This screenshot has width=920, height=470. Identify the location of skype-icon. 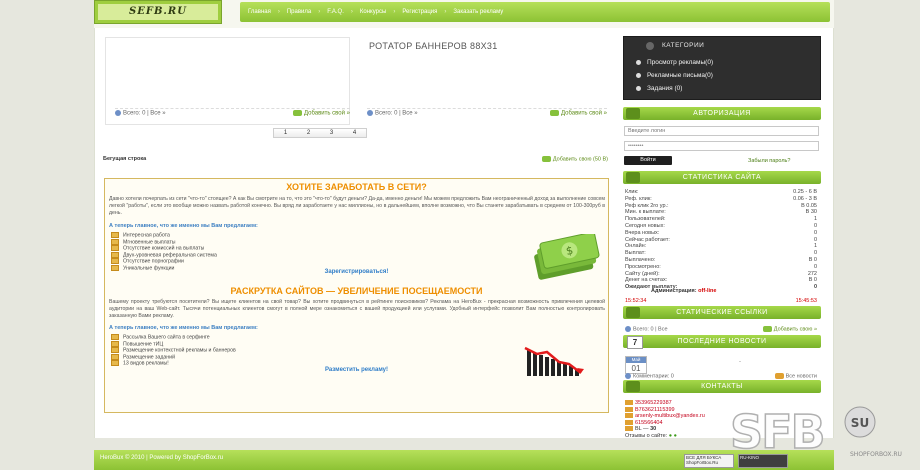
(629, 409).